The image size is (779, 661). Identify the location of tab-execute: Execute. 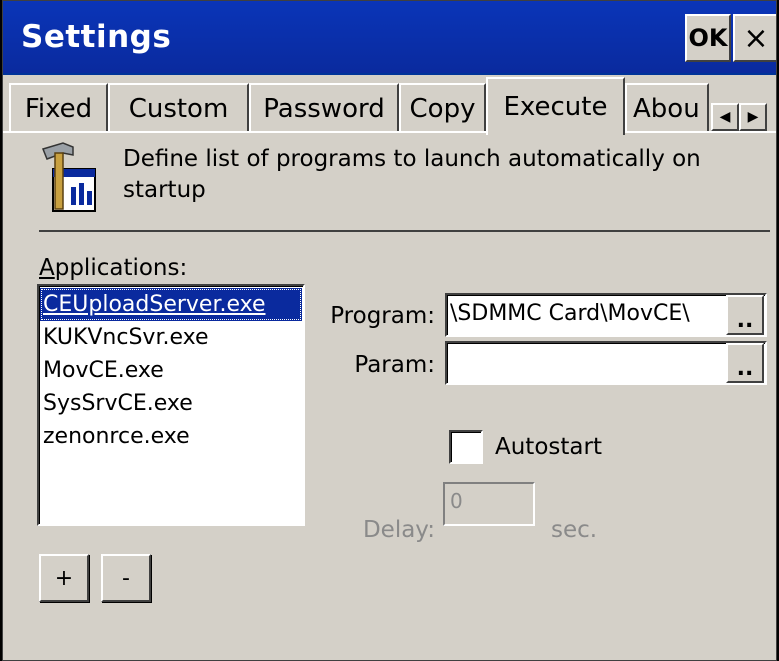
(555, 106).